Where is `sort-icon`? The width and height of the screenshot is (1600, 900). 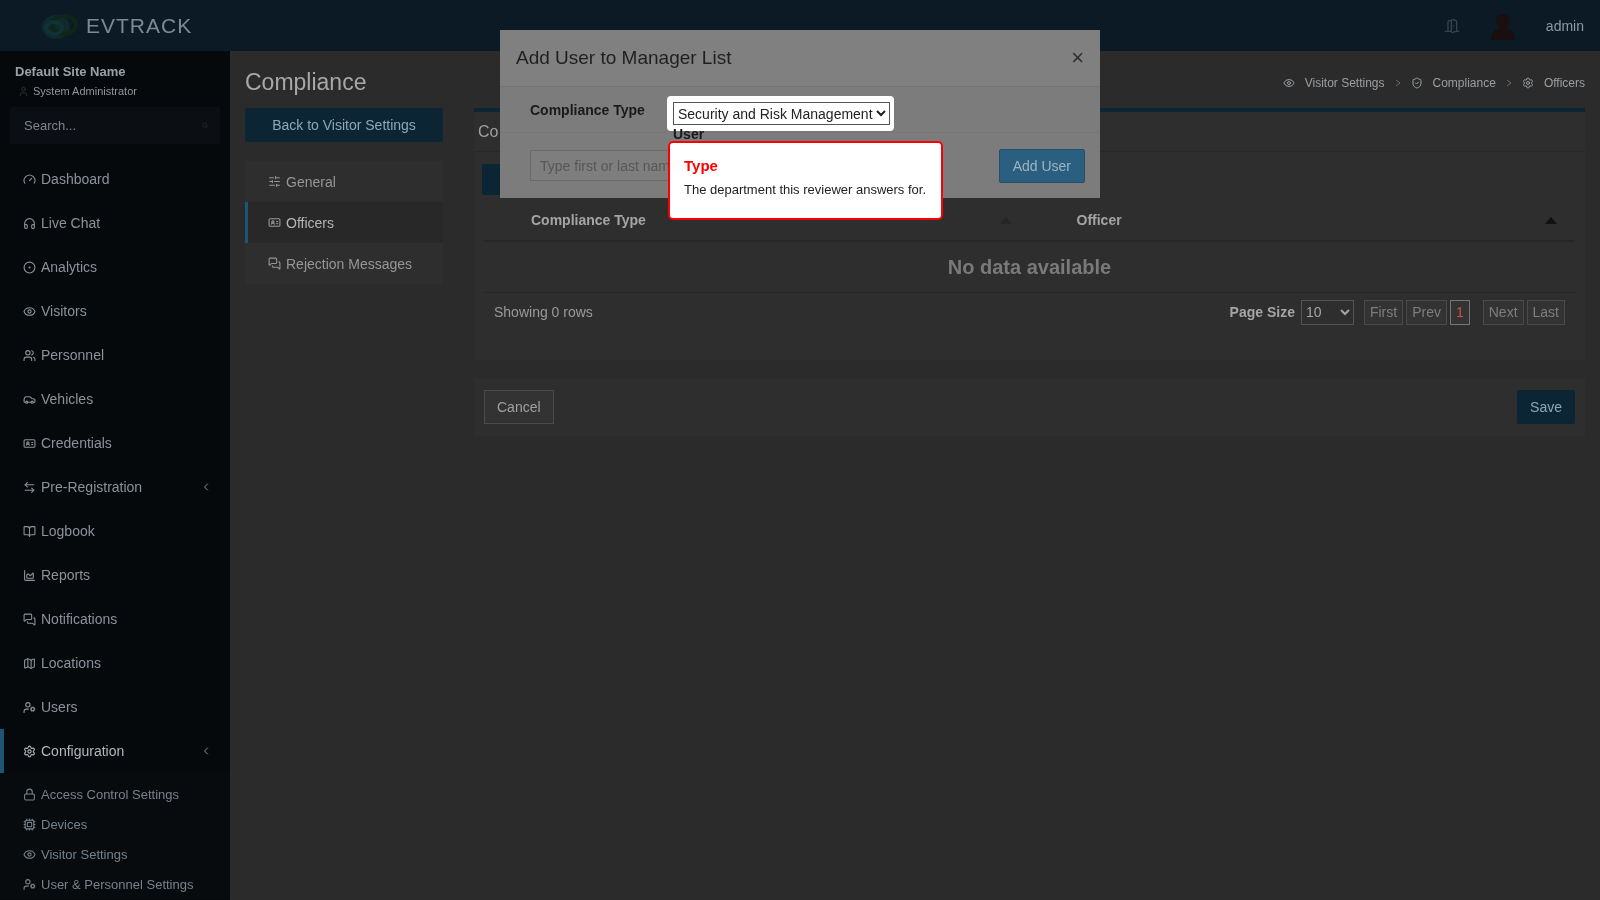
sort-icon is located at coordinates (1551, 220).